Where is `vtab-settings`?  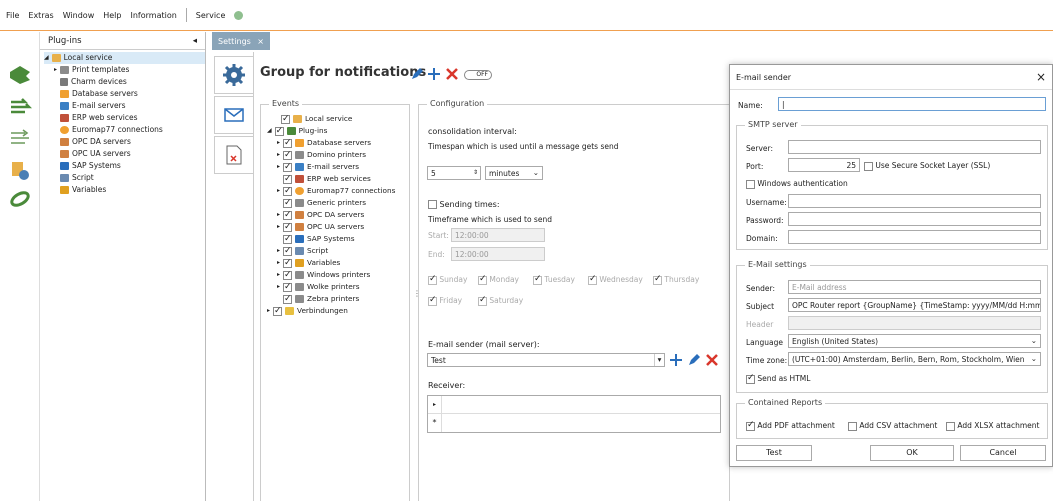
vtab-settings is located at coordinates (233, 75).